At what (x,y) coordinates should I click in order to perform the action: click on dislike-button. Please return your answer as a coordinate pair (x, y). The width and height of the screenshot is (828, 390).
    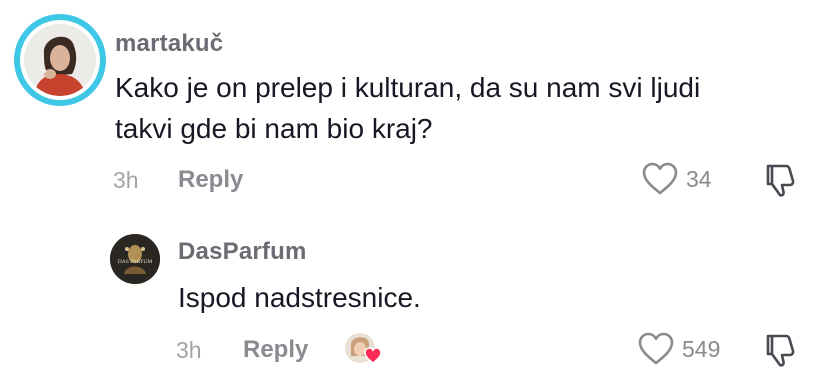
    Looking at the image, I should click on (780, 182).